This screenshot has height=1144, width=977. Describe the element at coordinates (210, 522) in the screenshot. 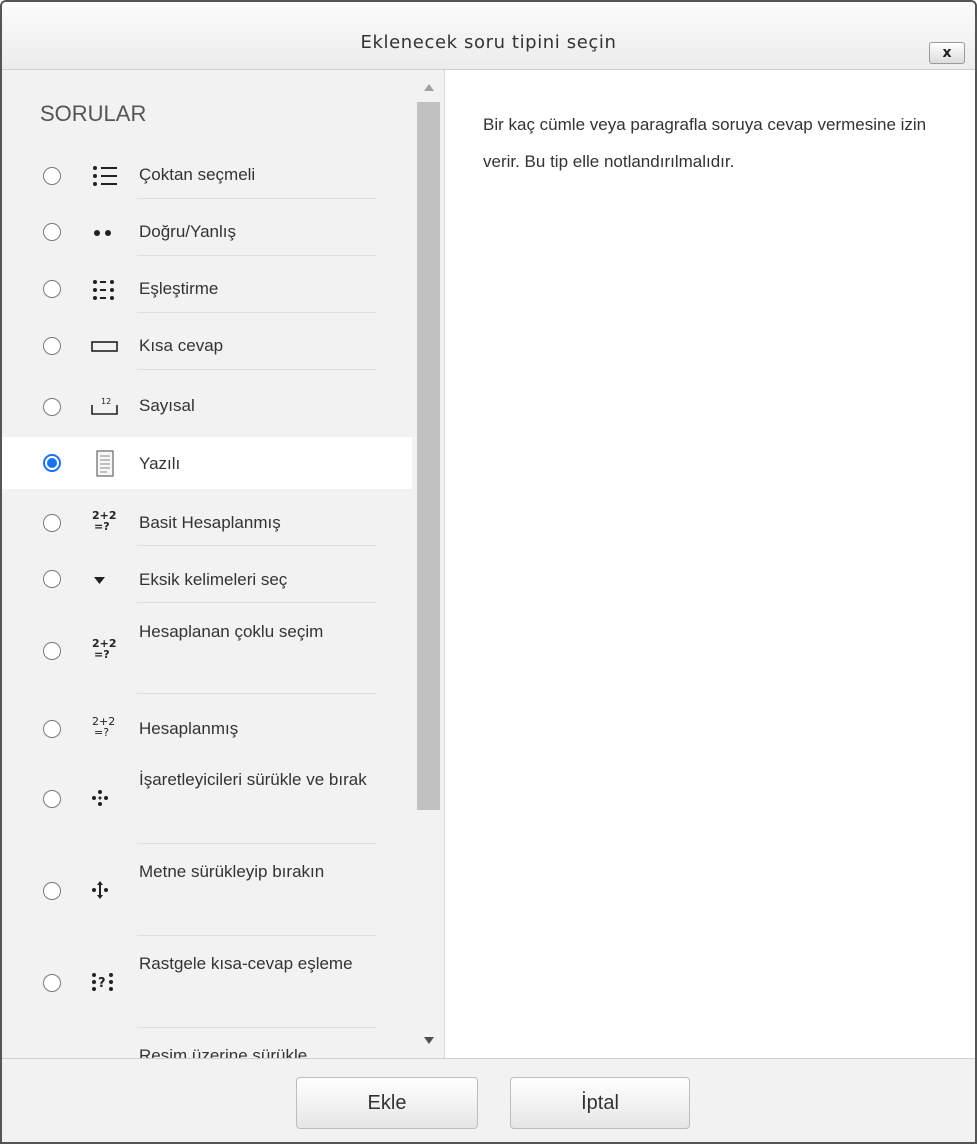

I see `option-label: Basit Hesaplanmış` at that location.